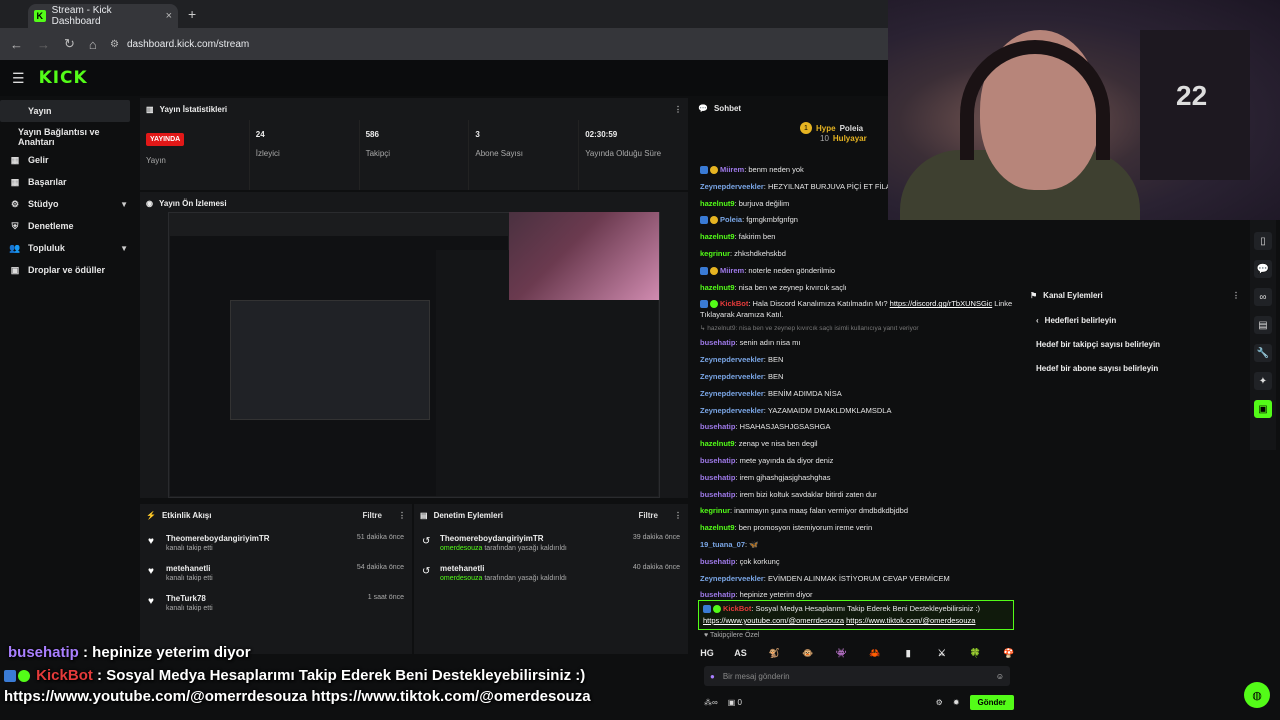 Image resolution: width=1280 pixels, height=720 pixels. I want to click on gift-icon: ▣ 0, so click(735, 702).